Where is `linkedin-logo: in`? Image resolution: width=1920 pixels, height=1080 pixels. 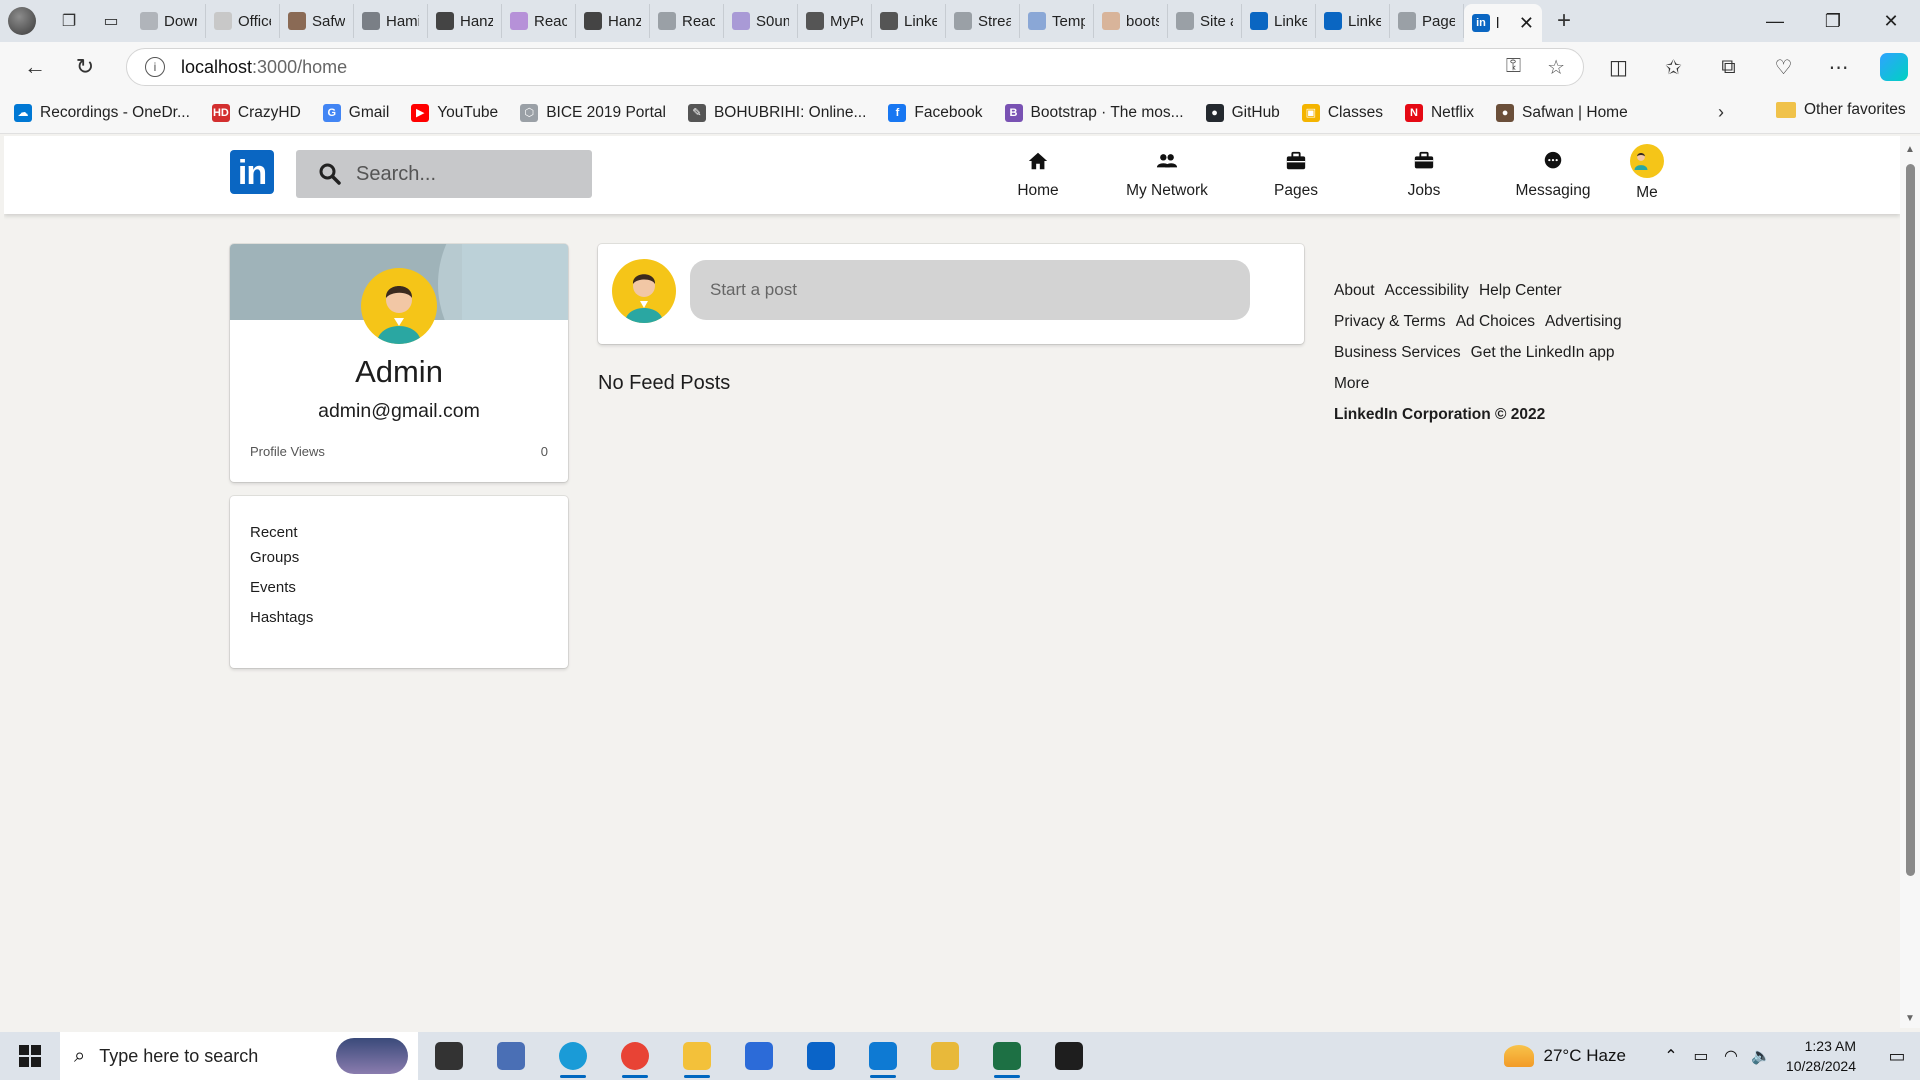 linkedin-logo: in is located at coordinates (252, 172).